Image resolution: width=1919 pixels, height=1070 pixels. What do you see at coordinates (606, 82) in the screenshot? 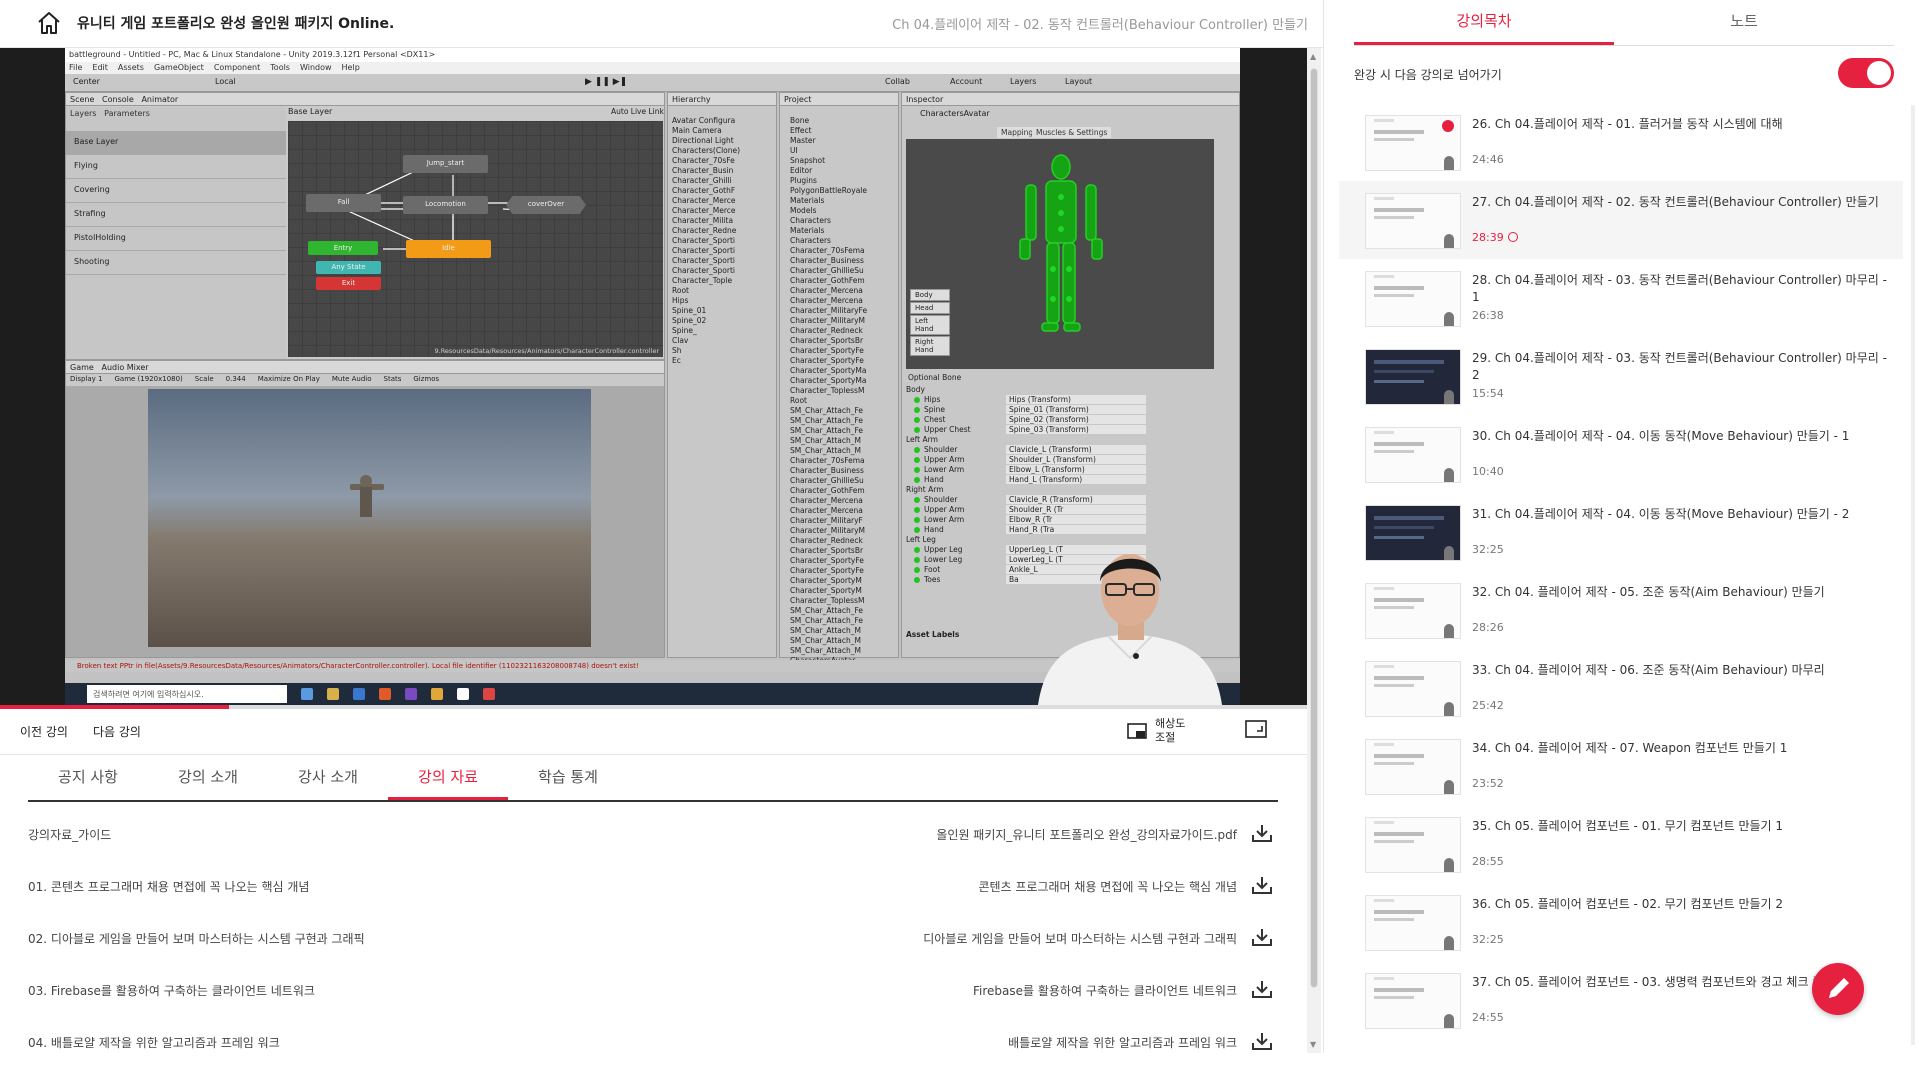
I see `play-controls: ▶ ❚❚ ▶❚` at bounding box center [606, 82].